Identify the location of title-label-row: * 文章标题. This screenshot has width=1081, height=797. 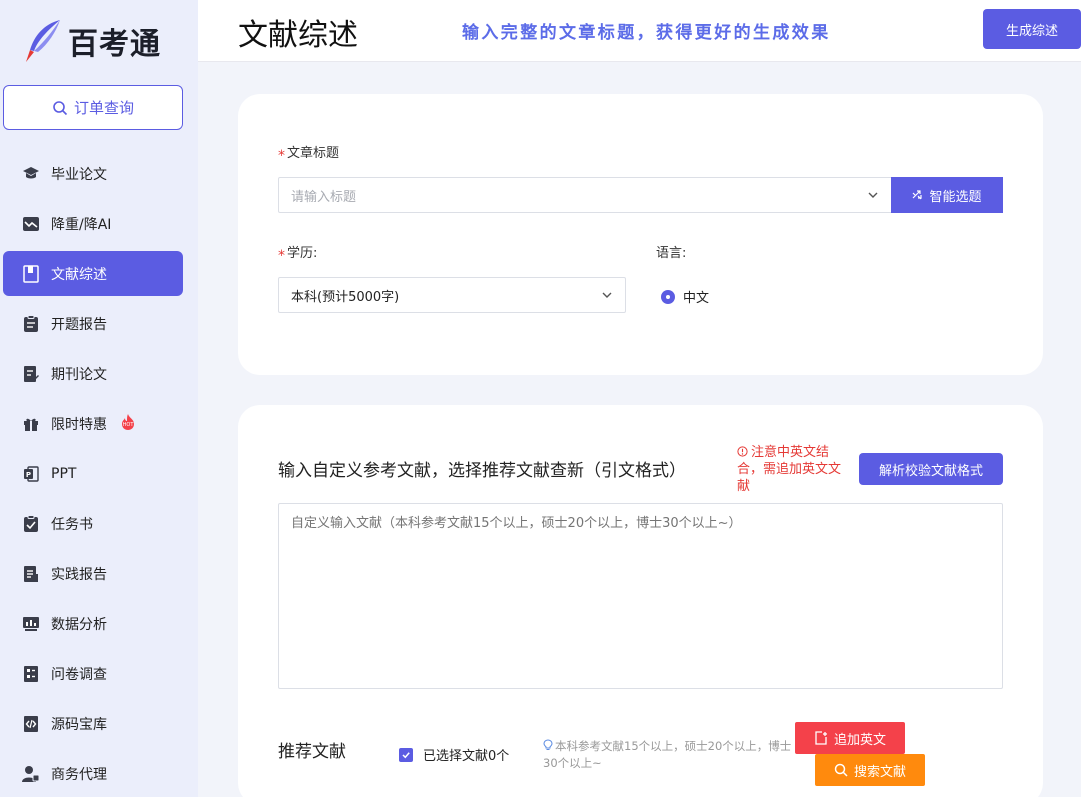
(309, 153).